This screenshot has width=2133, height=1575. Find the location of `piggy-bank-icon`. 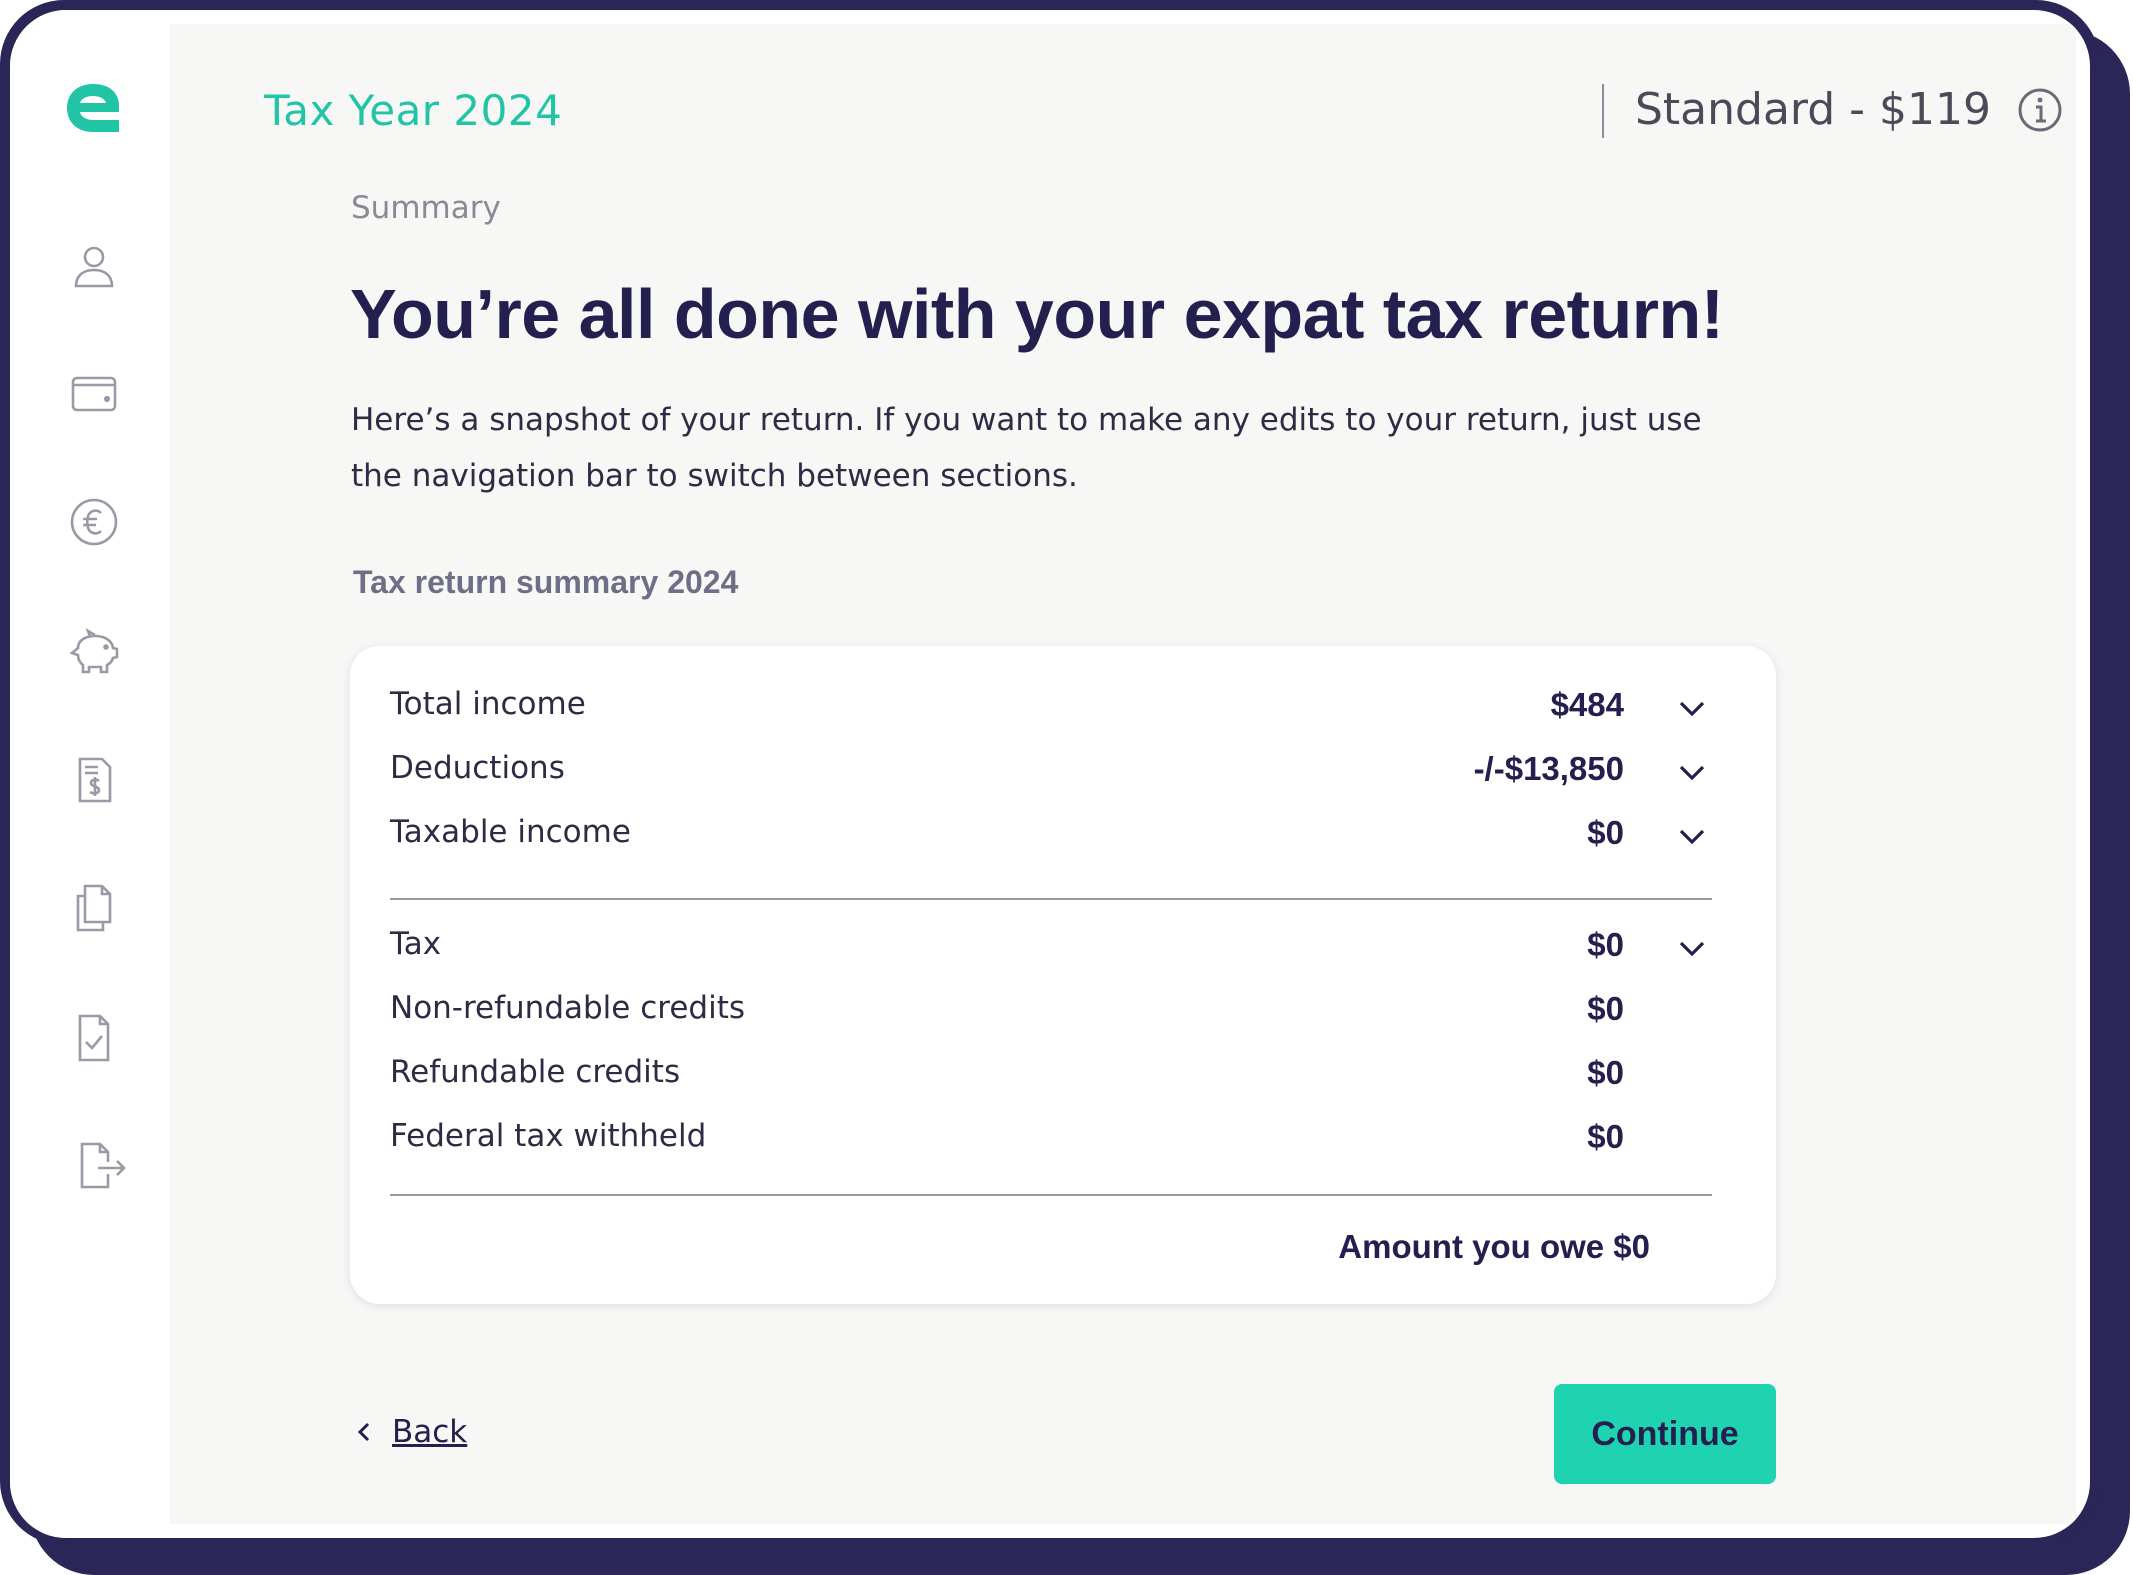

piggy-bank-icon is located at coordinates (94, 651).